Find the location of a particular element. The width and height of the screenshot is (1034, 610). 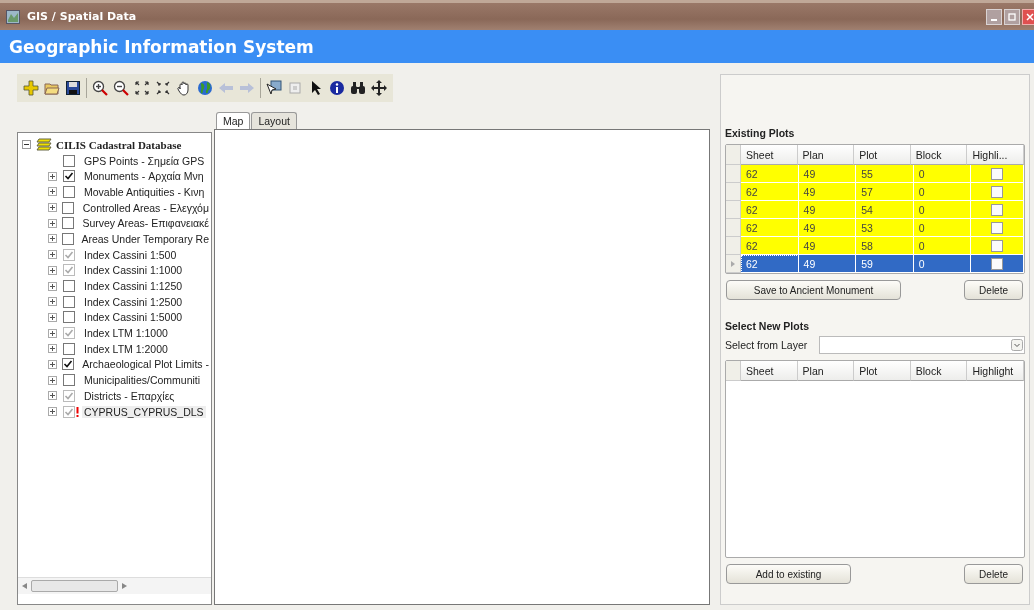

select-feature-icon is located at coordinates (274, 88).